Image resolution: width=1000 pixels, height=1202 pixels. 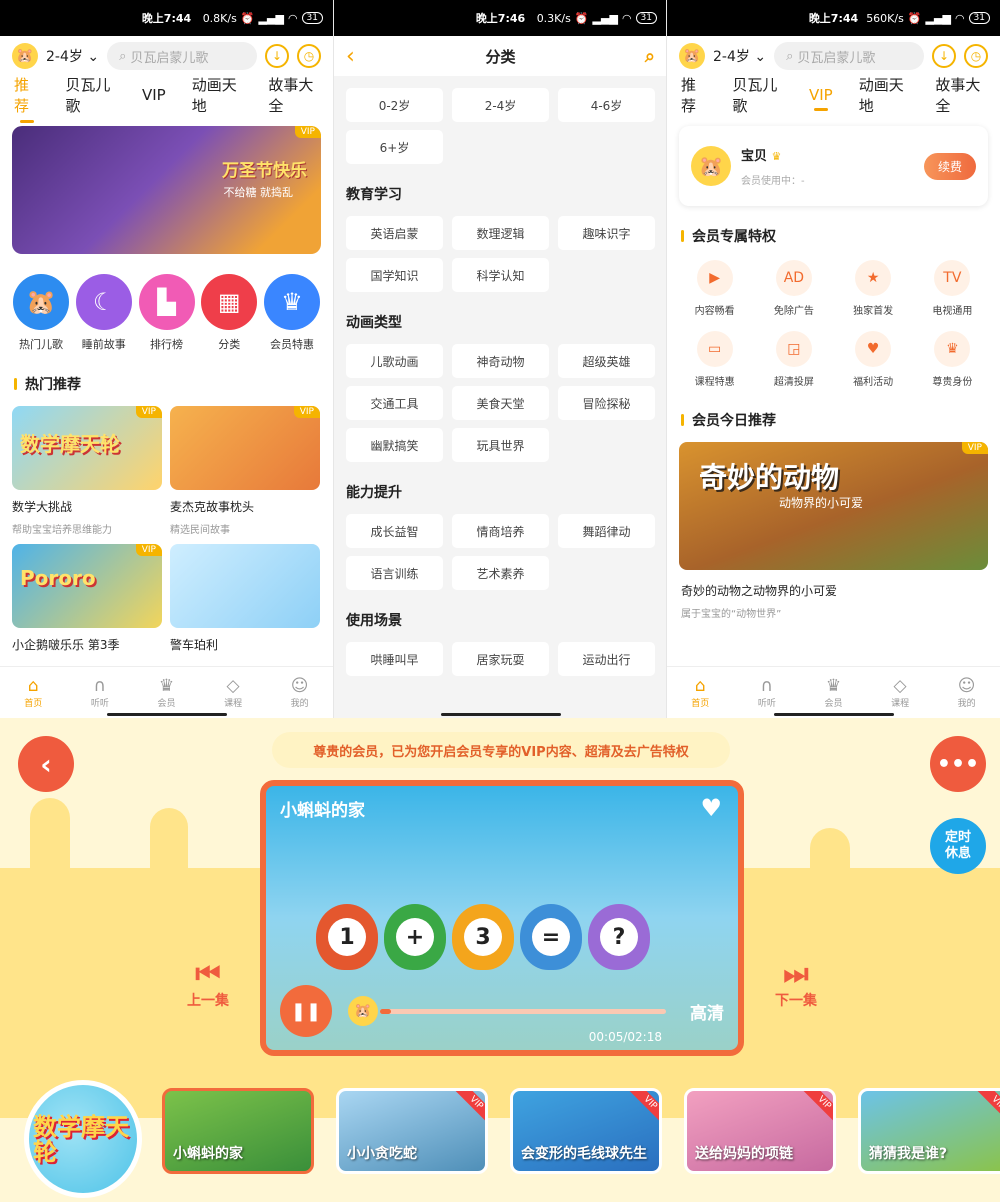 I want to click on prev-episode-button: ⏮ 上一集, so click(x=208, y=984).